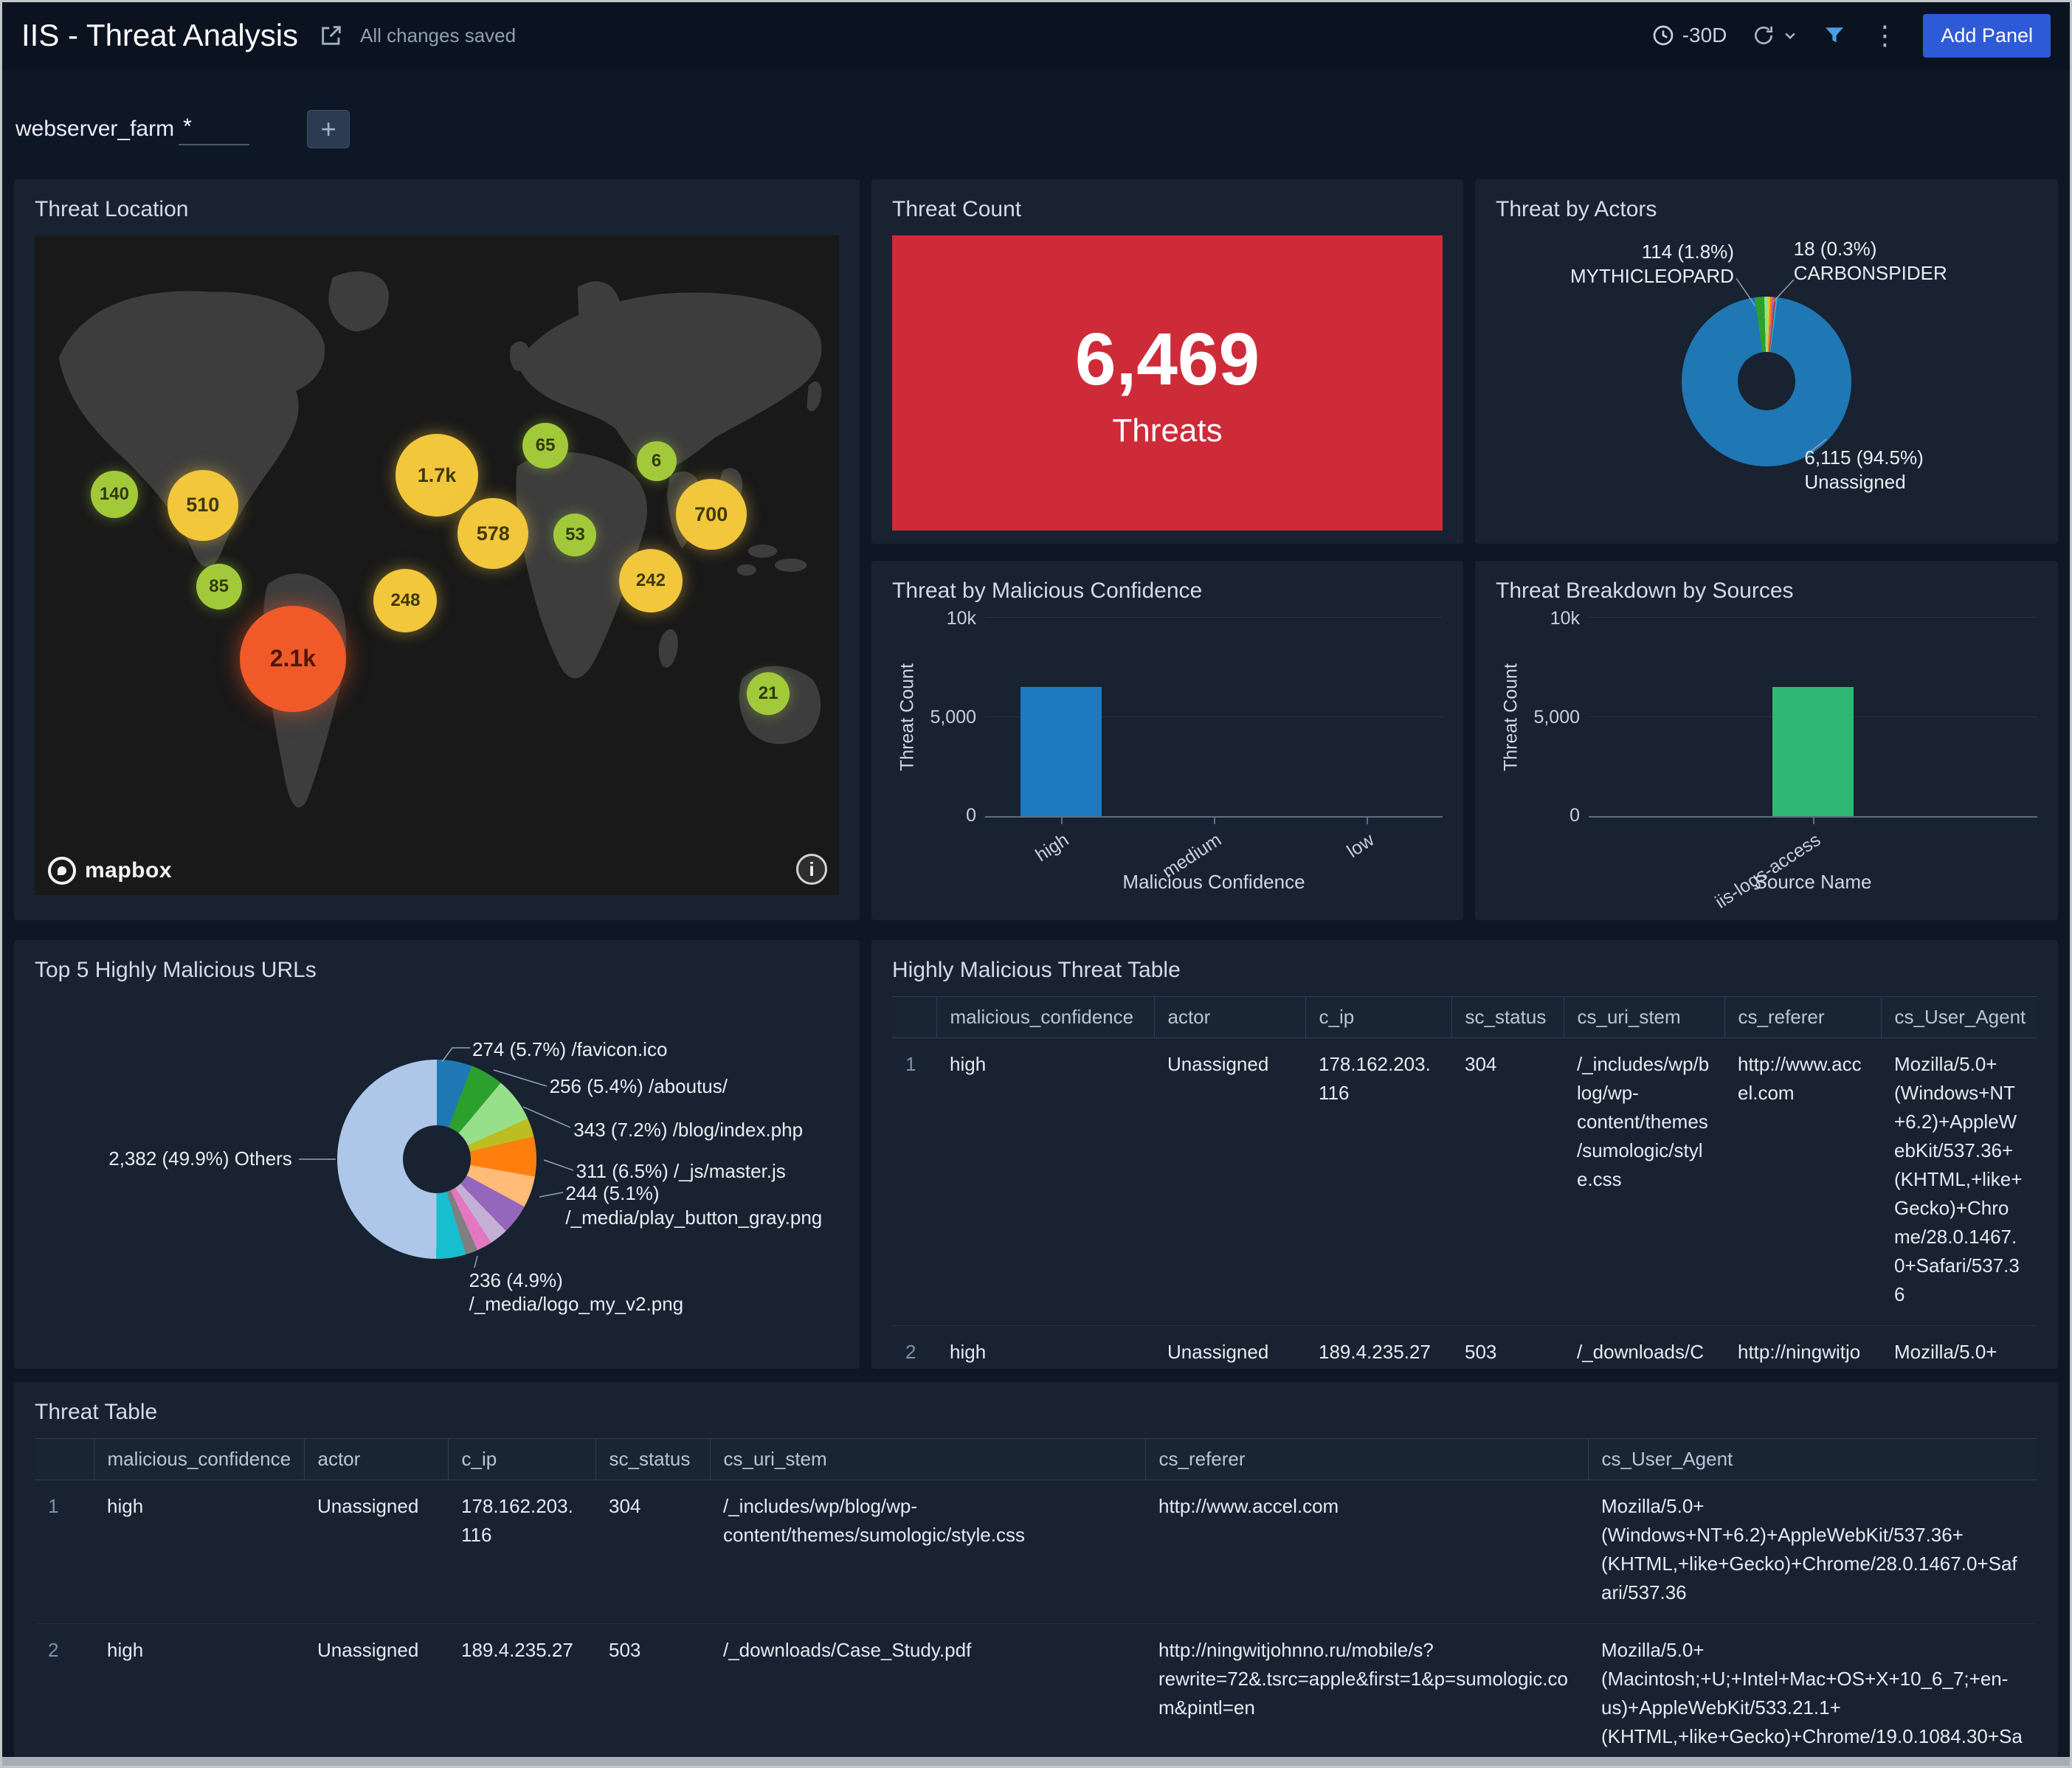  I want to click on share-icon, so click(331, 36).